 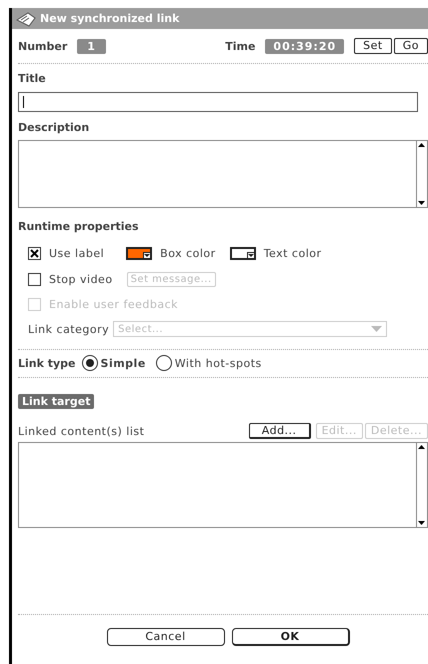 What do you see at coordinates (293, 253) in the screenshot?
I see `color-label: Text color` at bounding box center [293, 253].